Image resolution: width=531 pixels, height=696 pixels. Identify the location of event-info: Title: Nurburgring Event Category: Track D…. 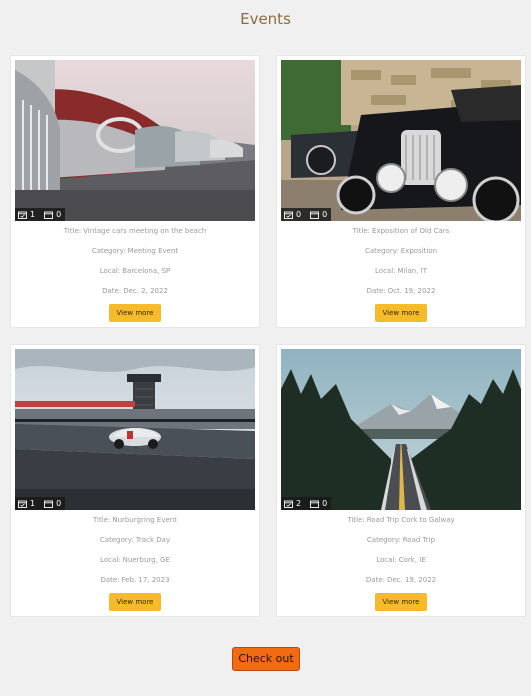
(135, 555).